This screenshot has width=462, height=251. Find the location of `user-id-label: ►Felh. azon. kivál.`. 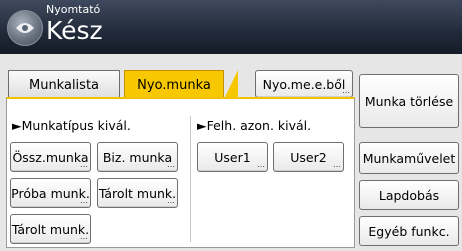

user-id-label: ►Felh. azon. kivál. is located at coordinates (254, 125).